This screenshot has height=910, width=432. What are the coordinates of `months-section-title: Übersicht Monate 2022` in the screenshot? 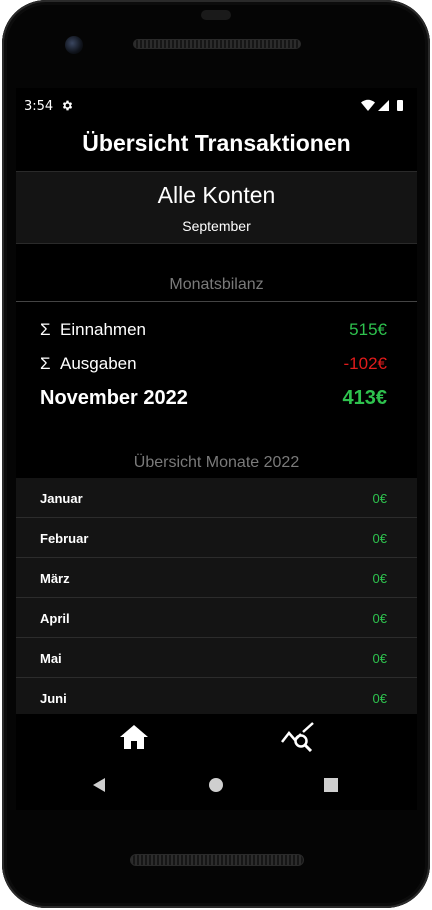 It's located at (216, 462).